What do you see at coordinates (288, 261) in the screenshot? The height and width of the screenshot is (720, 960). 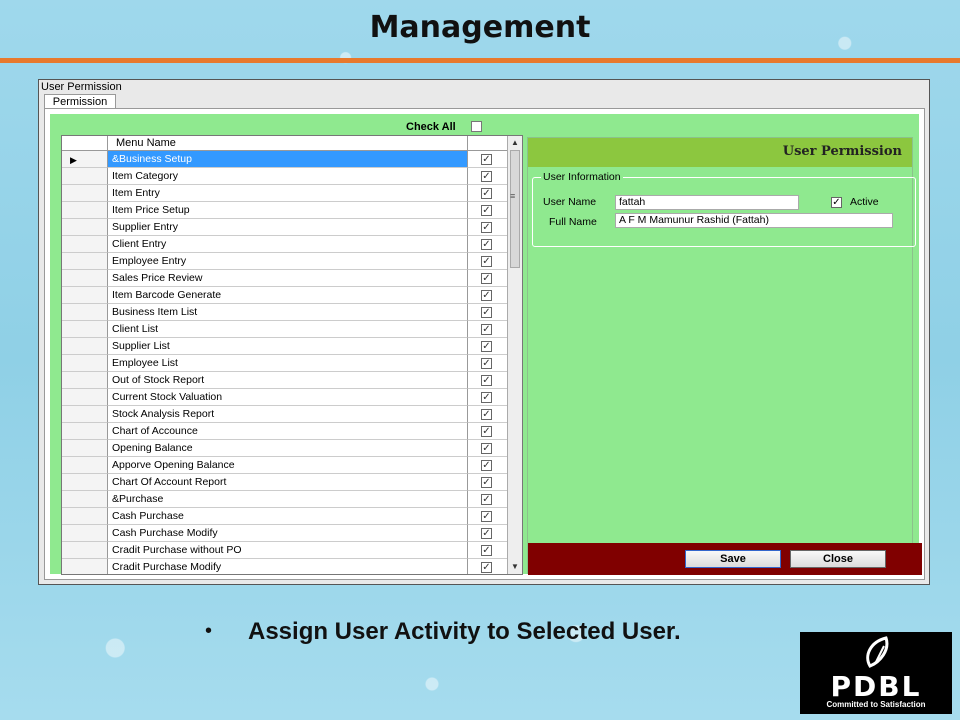 I see `menu-name-cell: Employee Entry` at bounding box center [288, 261].